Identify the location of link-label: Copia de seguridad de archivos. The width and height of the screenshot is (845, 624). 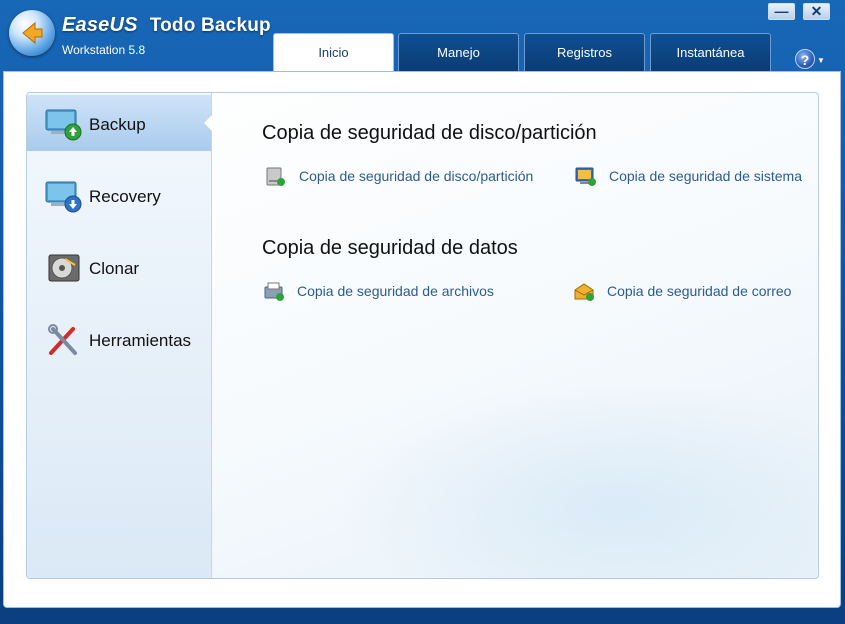
(395, 291).